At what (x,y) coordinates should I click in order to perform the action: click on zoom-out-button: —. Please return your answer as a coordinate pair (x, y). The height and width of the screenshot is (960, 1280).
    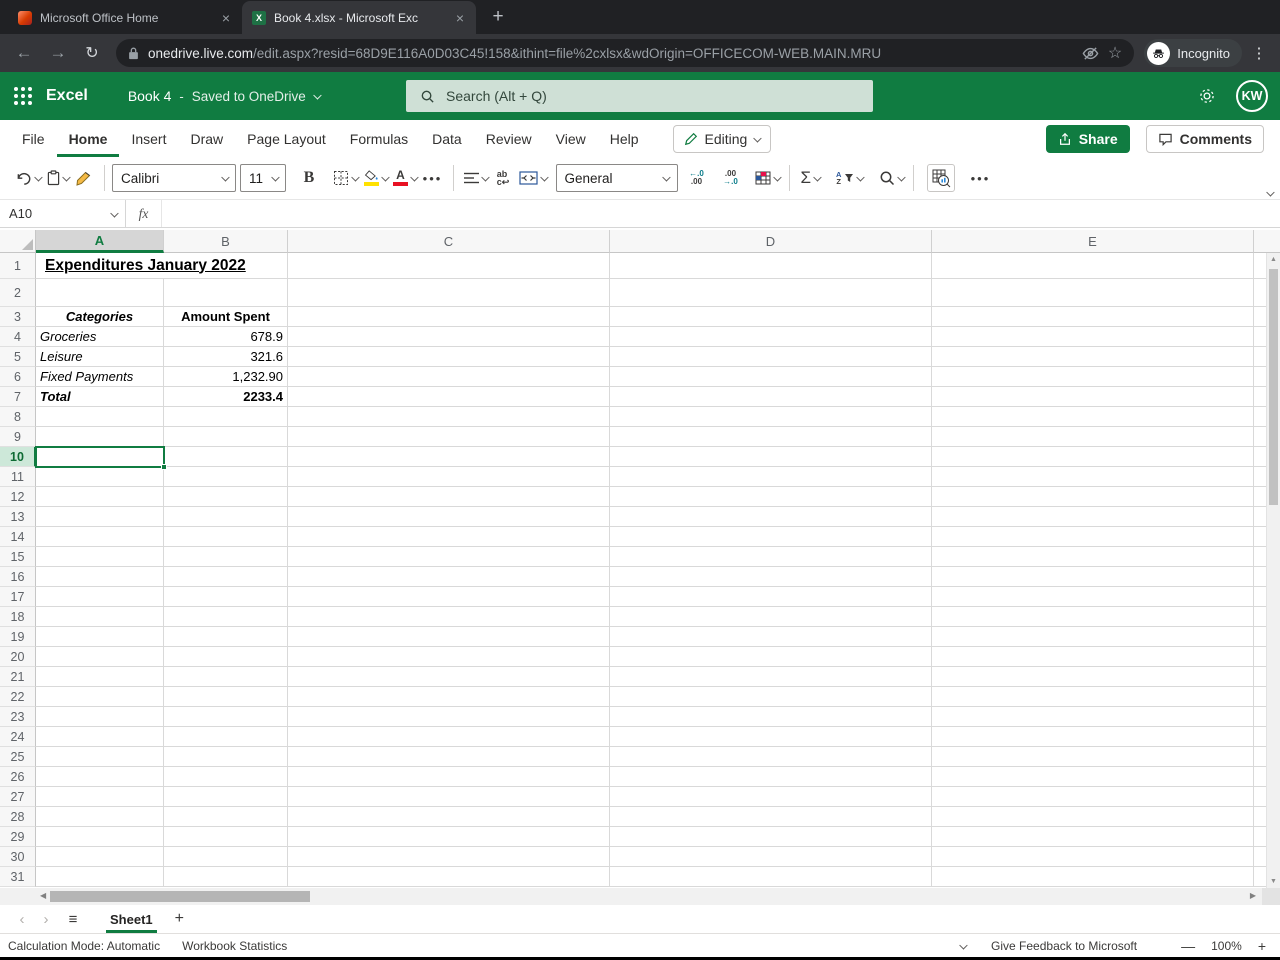
    Looking at the image, I should click on (1188, 946).